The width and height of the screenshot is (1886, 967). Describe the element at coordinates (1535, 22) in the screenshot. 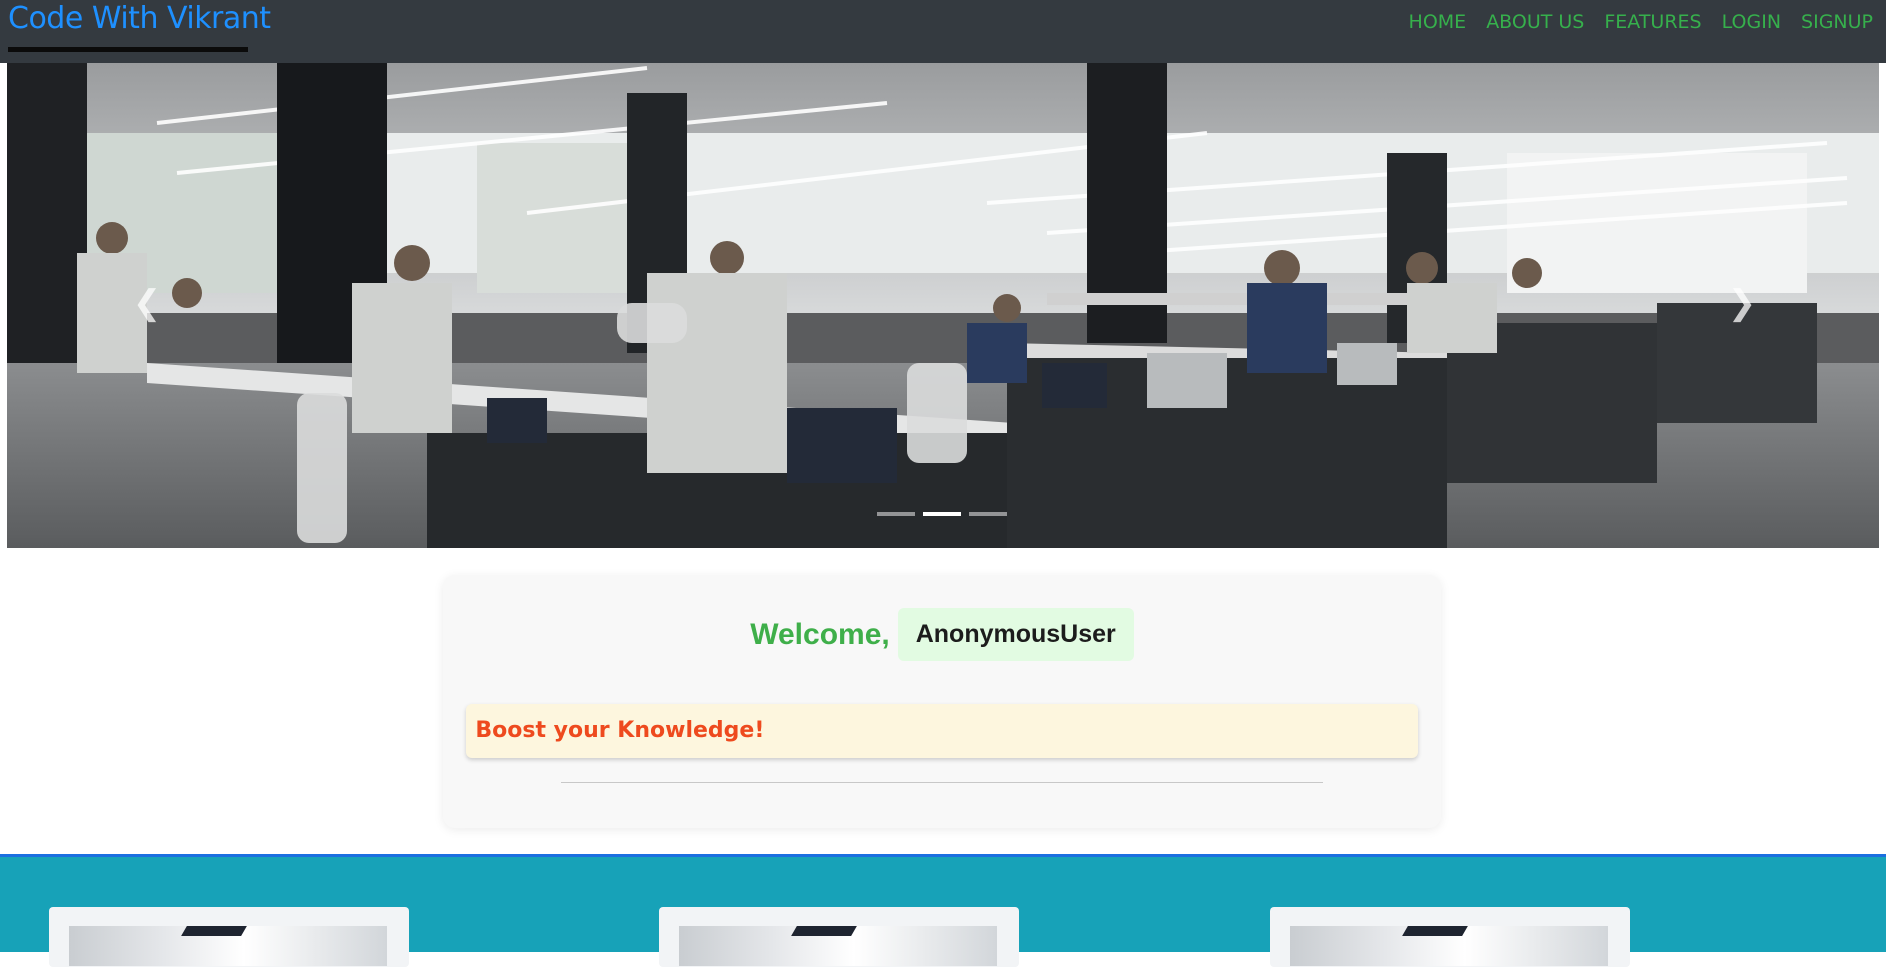

I see `nav-link-about-us: ABOUT US` at that location.